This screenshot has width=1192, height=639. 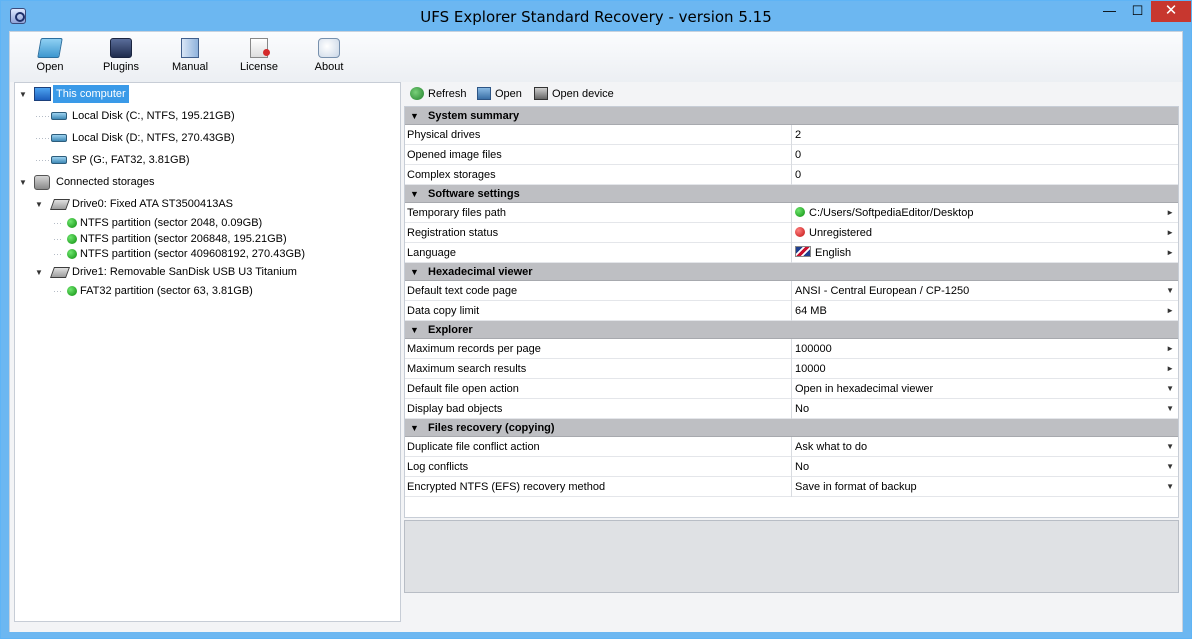 What do you see at coordinates (803, 251) in the screenshot?
I see `uk-flag-icon` at bounding box center [803, 251].